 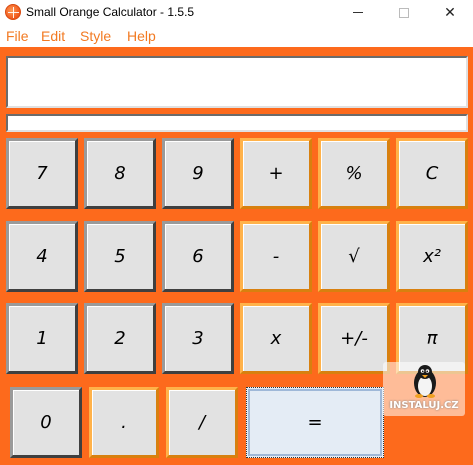 I want to click on key-divide: /, so click(x=202, y=422).